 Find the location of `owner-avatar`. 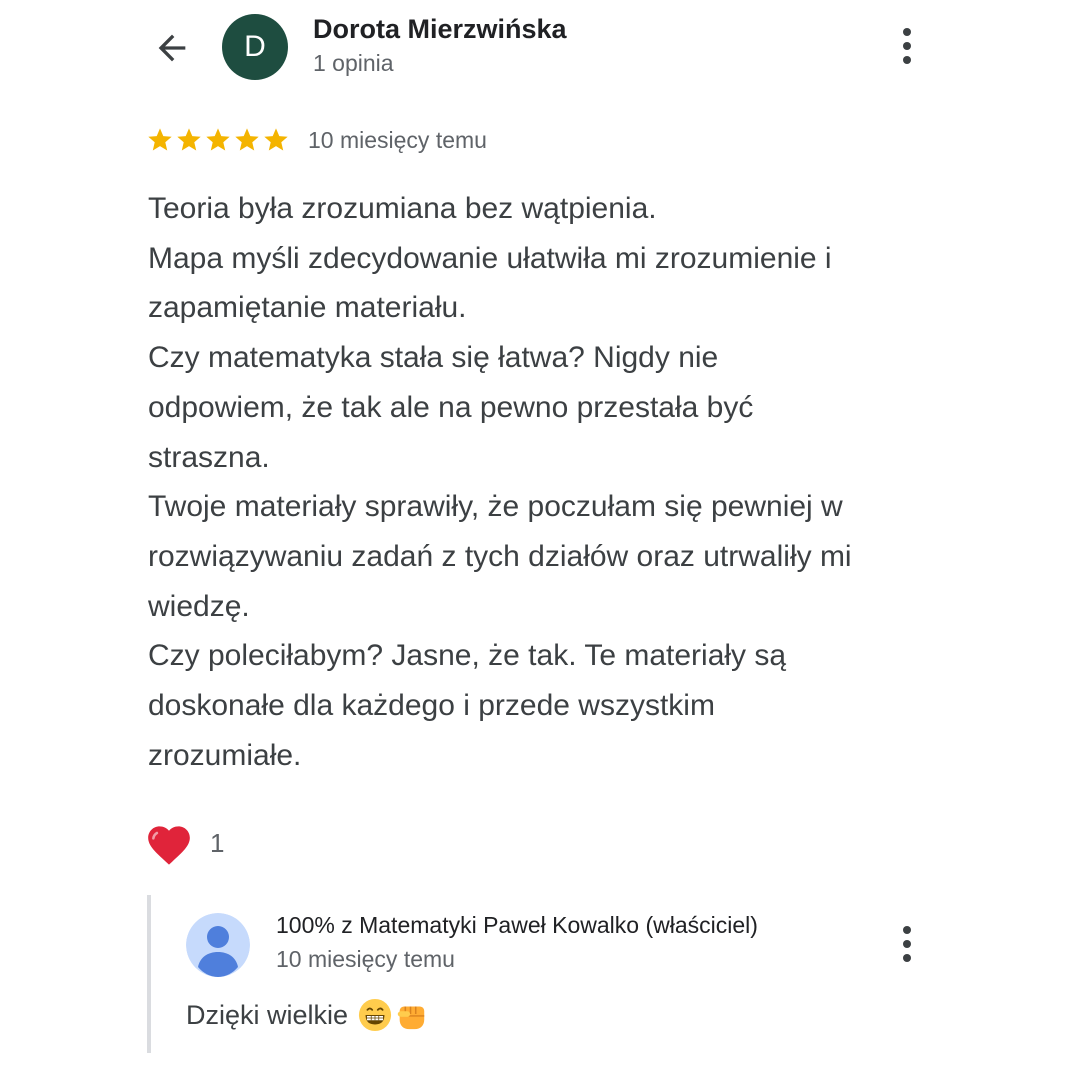

owner-avatar is located at coordinates (218, 945).